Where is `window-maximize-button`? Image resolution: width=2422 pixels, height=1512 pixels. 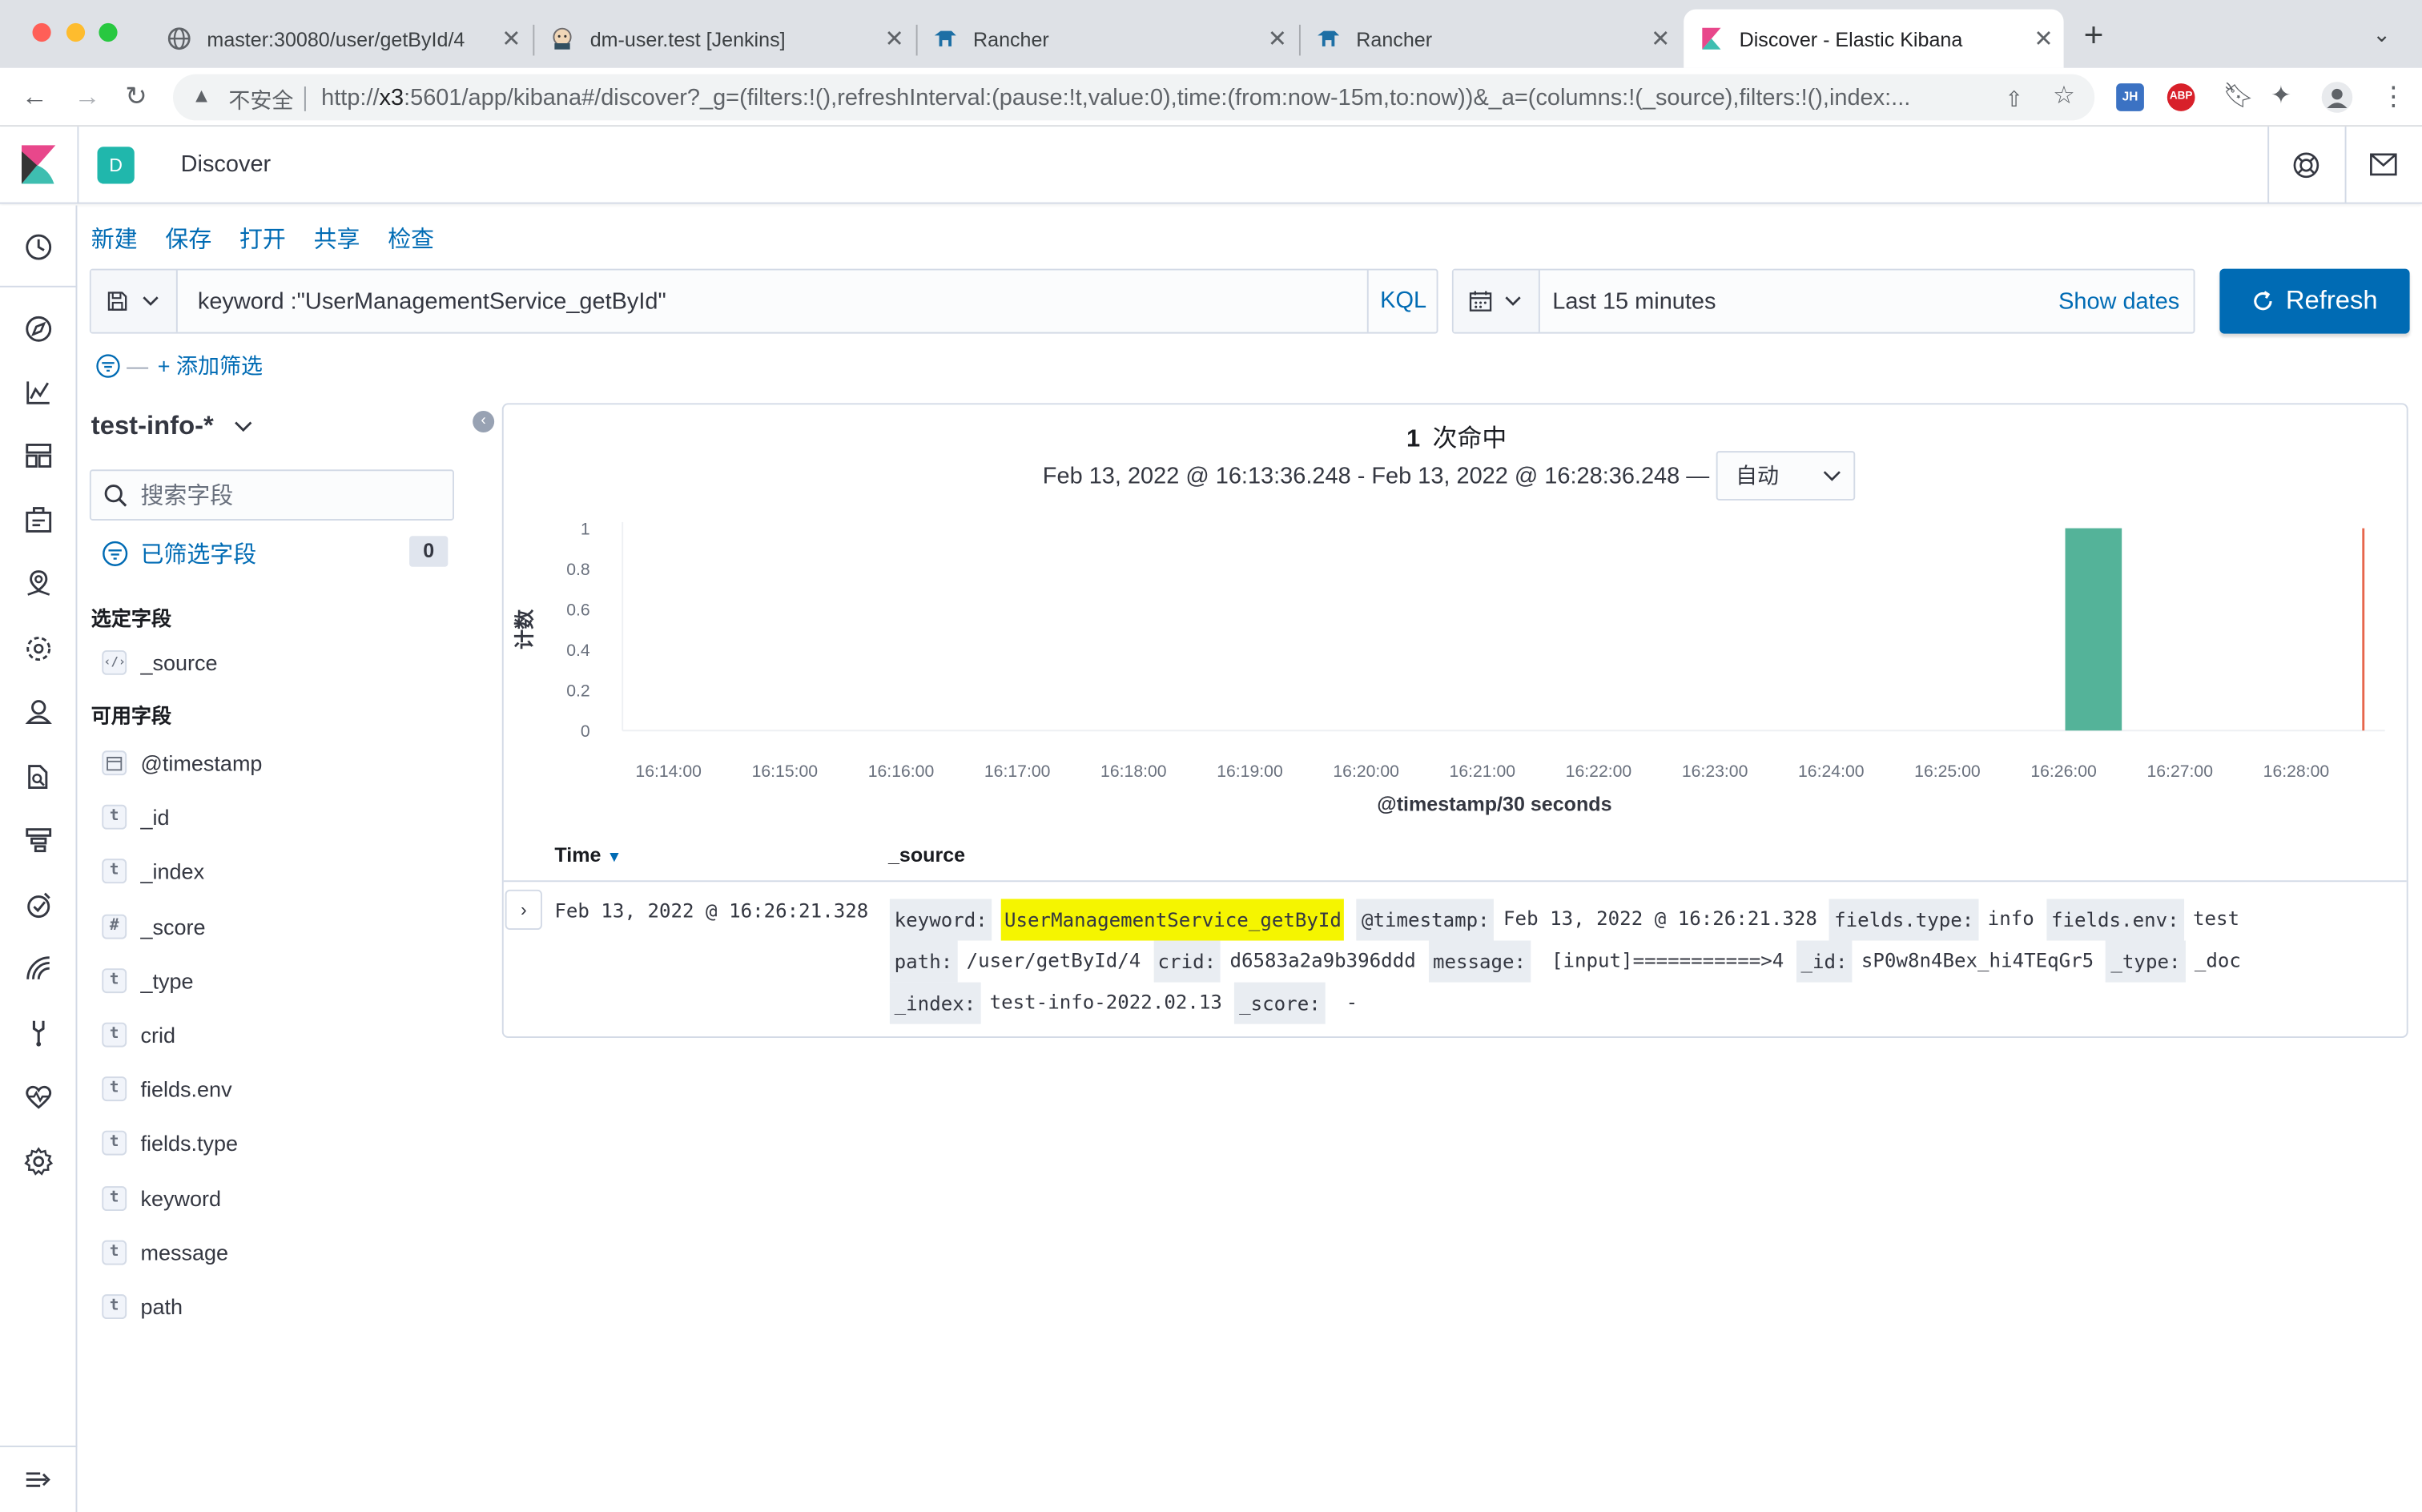
window-maximize-button is located at coordinates (108, 32).